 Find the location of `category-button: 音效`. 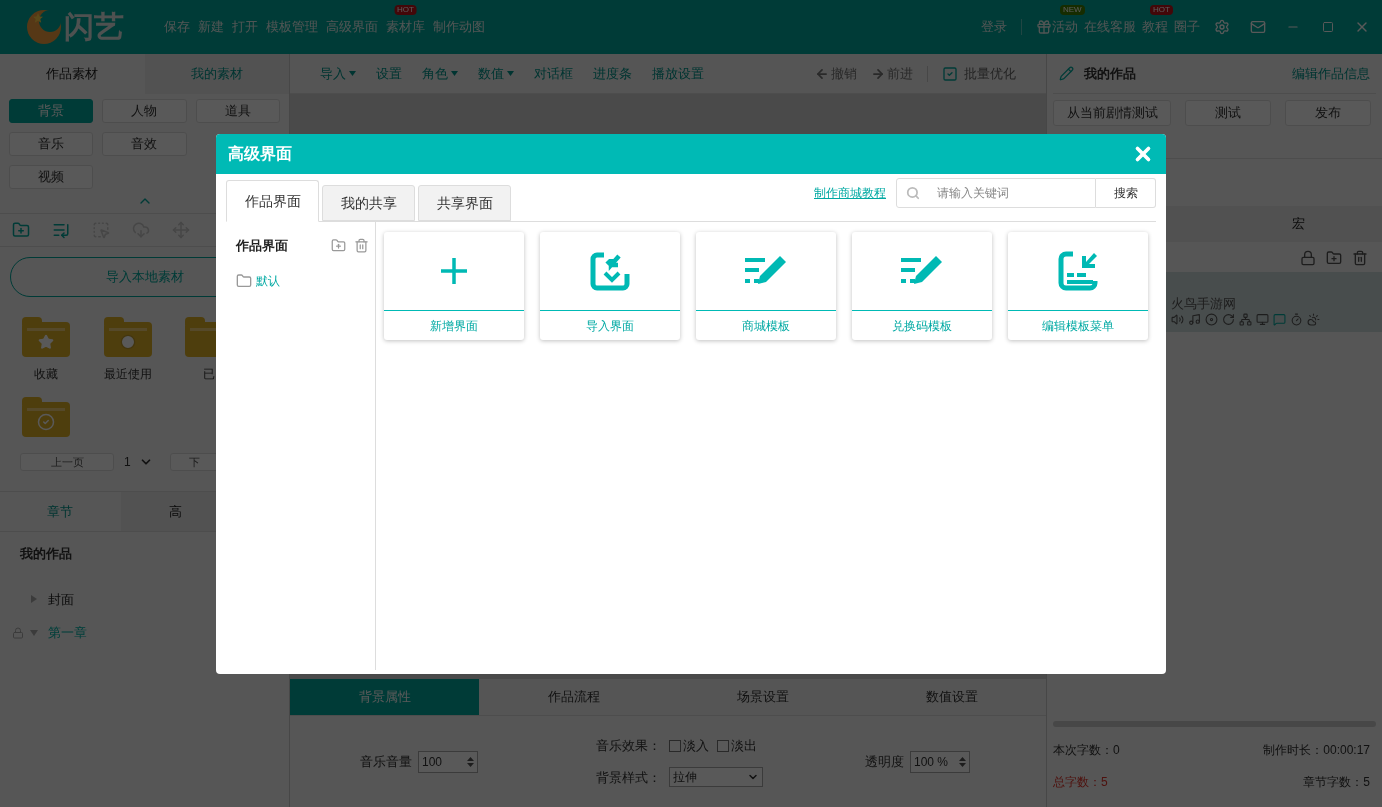

category-button: 音效 is located at coordinates (144, 144).